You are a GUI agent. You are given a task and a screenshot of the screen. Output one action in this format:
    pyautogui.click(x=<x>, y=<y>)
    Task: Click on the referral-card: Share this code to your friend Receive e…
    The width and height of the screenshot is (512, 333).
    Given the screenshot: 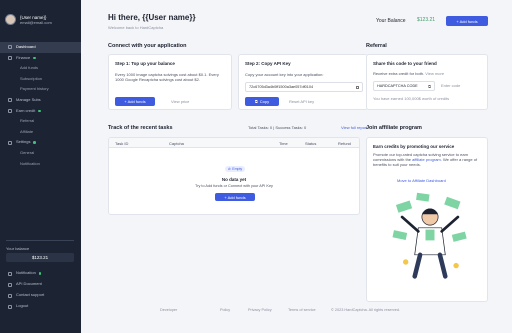 What is the action you would take?
    pyautogui.click(x=427, y=82)
    